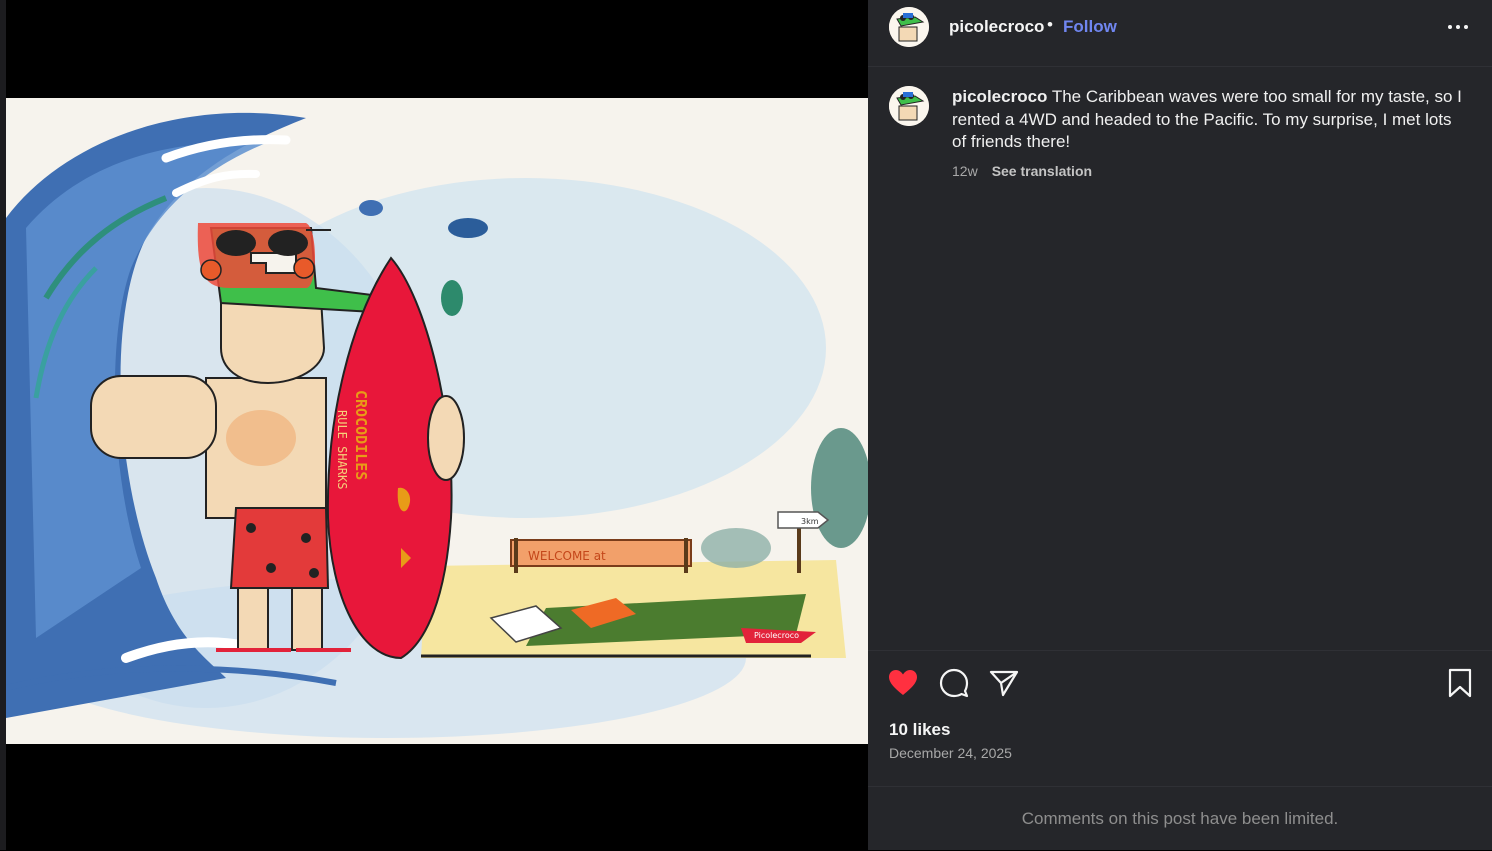 The image size is (1492, 851). What do you see at coordinates (1458, 27) in the screenshot?
I see `more-options-icon` at bounding box center [1458, 27].